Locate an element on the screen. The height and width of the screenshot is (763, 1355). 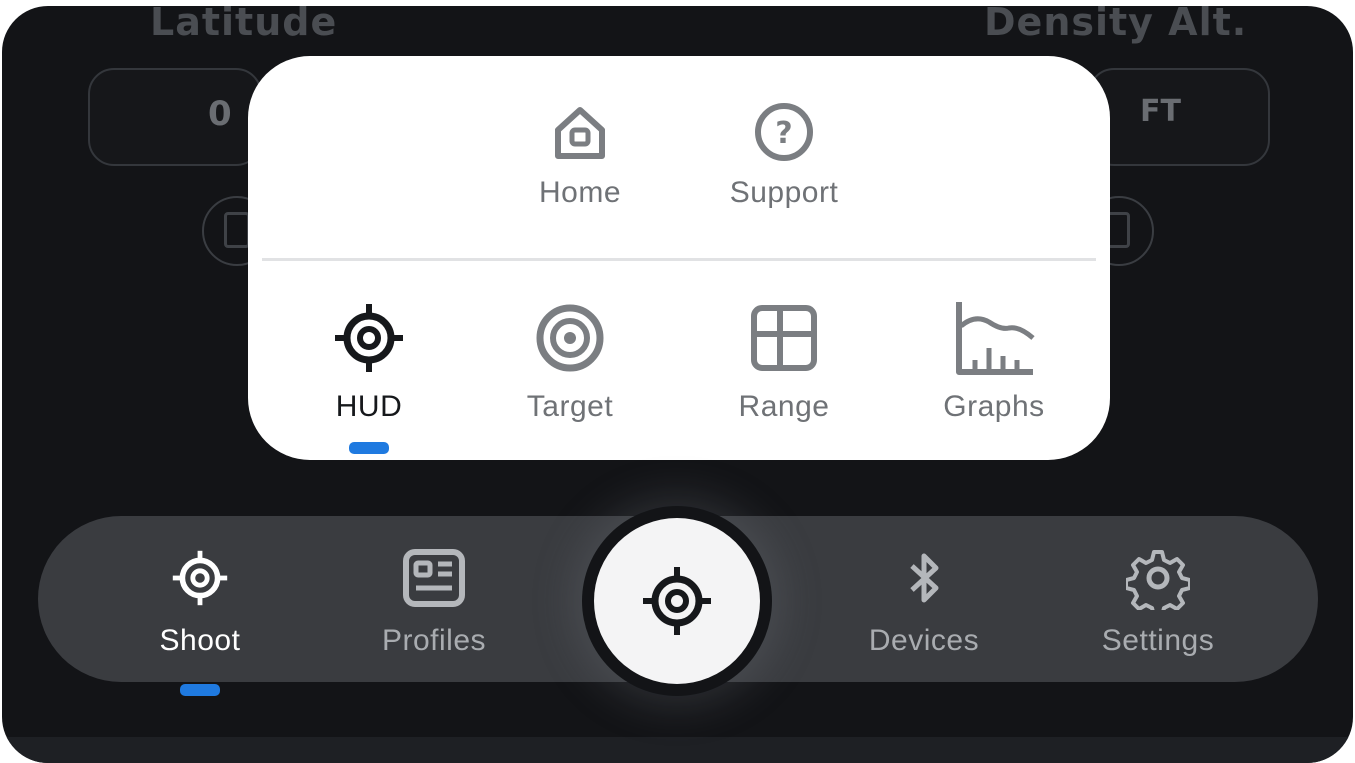
menu-item-label: Support is located at coordinates (784, 192).